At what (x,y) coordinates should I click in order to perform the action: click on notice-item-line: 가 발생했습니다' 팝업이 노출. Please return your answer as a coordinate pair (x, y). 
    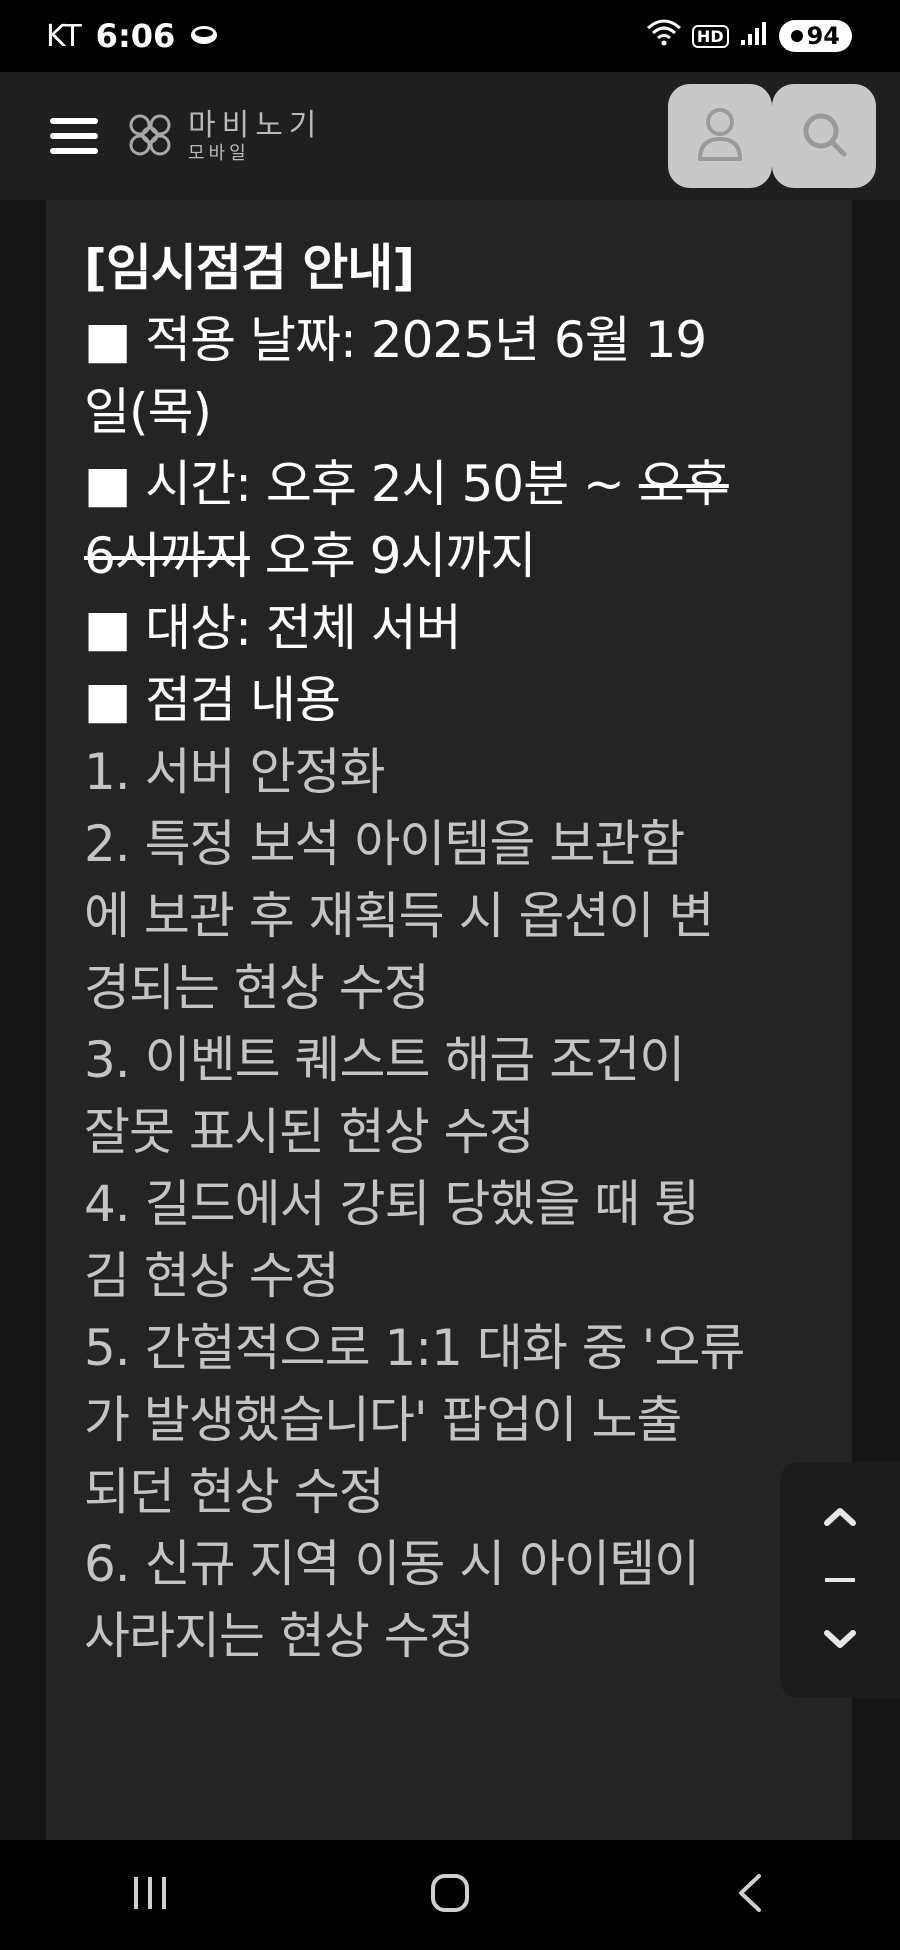
    Looking at the image, I should click on (383, 1420).